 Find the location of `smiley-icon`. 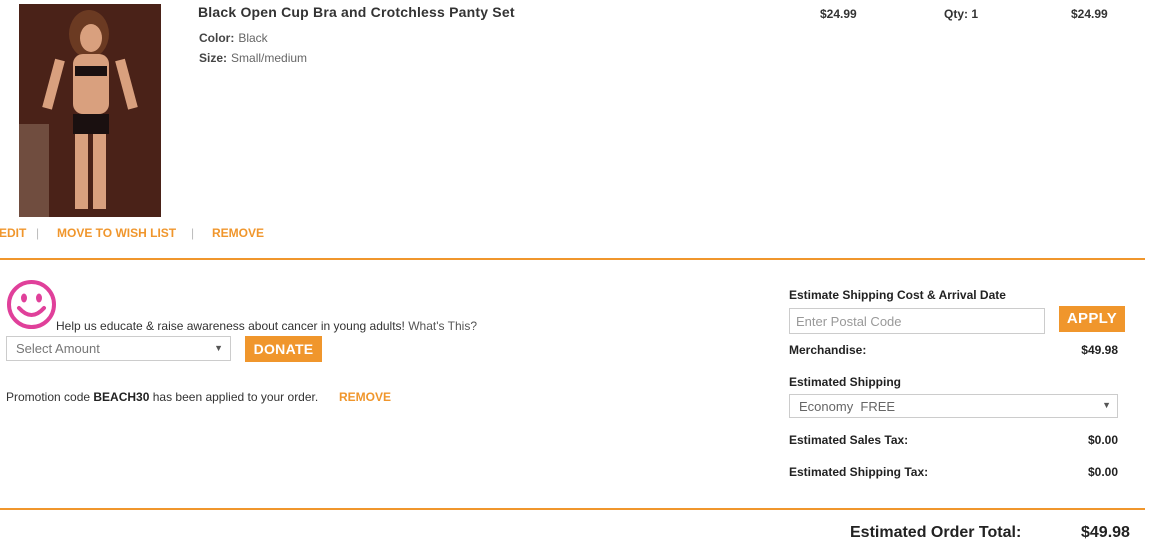

smiley-icon is located at coordinates (31, 304).